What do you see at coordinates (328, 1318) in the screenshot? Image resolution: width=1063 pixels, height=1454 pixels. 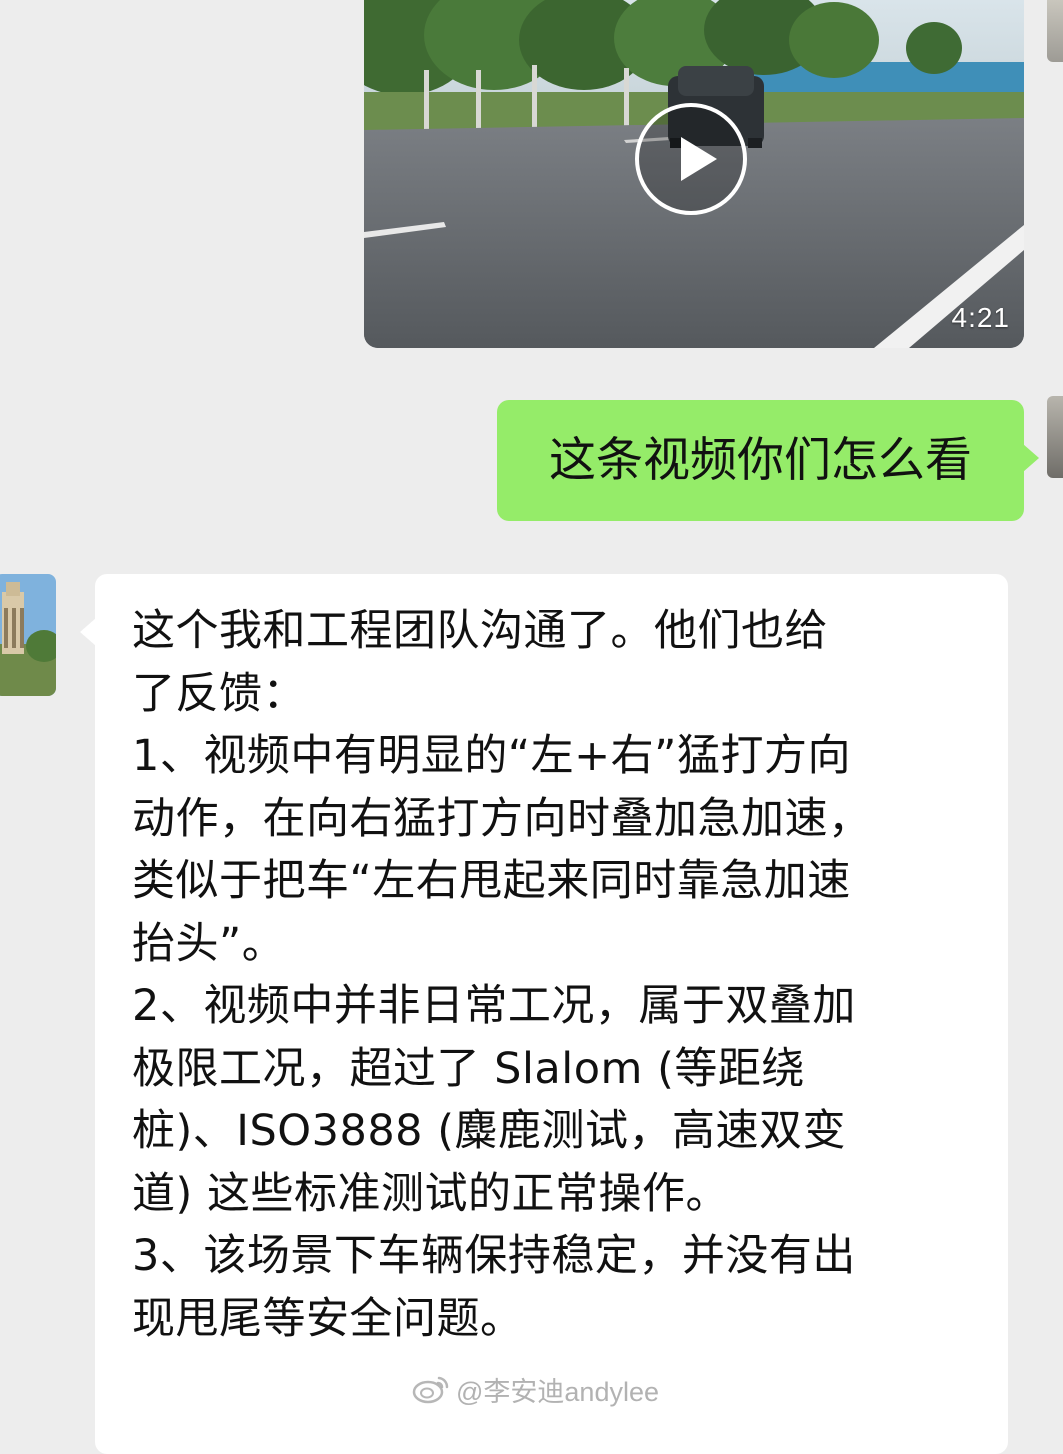 I see `message-line: 现甩尾等安全问题。` at bounding box center [328, 1318].